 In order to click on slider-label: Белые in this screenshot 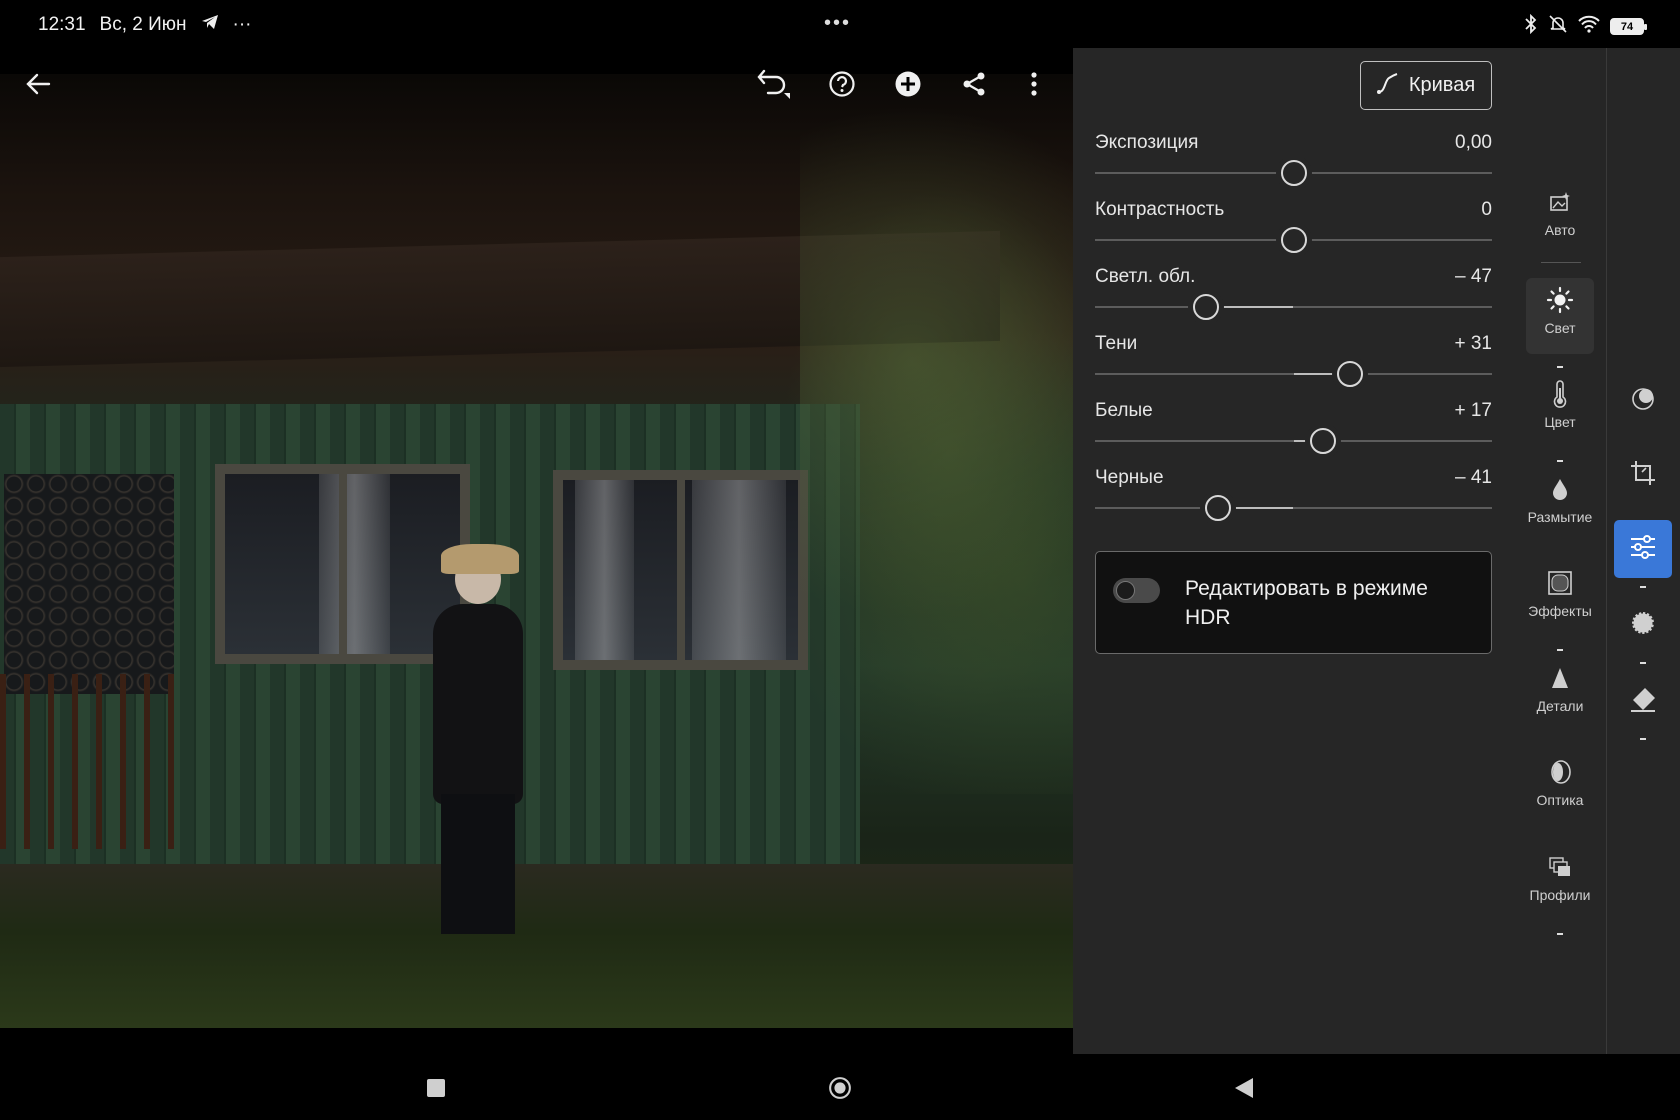, I will do `click(1124, 410)`.